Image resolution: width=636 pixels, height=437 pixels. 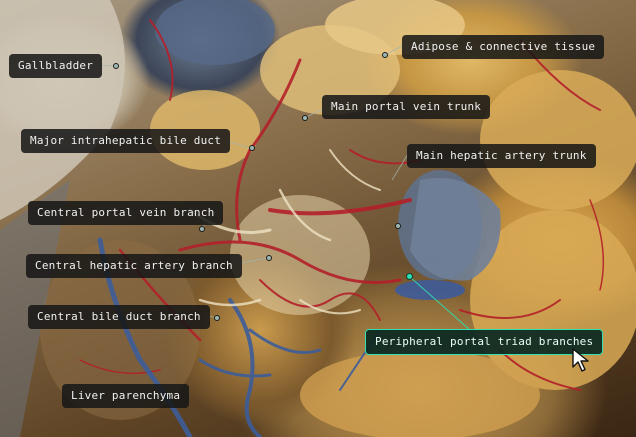 What do you see at coordinates (202, 229) in the screenshot?
I see `central-portal-vein-marker` at bounding box center [202, 229].